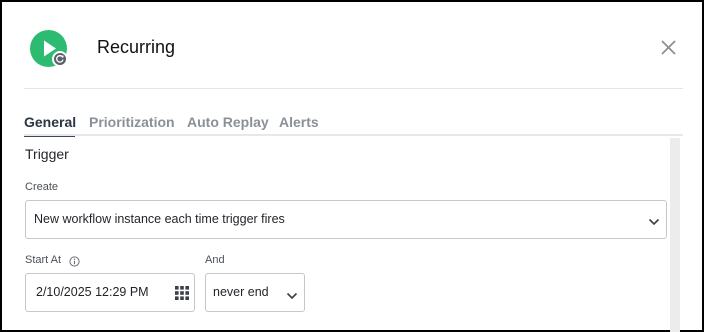 This screenshot has width=704, height=332. I want to click on header-divider, so click(353, 88).